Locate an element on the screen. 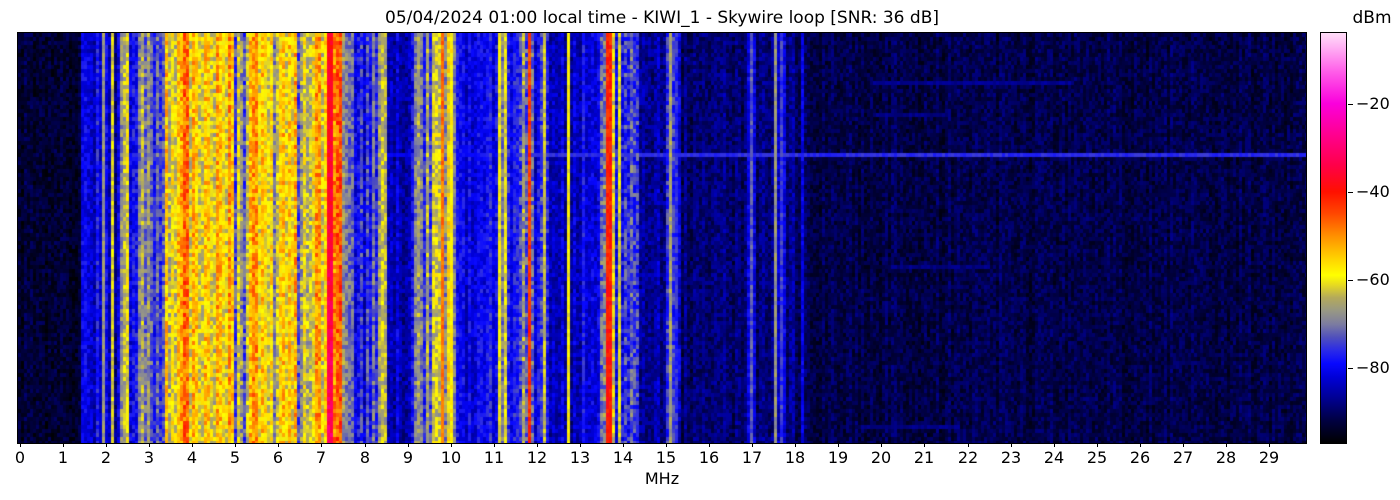 Image resolution: width=1400 pixels, height=500 pixels. colorbar-unit-label: dBm is located at coordinates (1372, 18).